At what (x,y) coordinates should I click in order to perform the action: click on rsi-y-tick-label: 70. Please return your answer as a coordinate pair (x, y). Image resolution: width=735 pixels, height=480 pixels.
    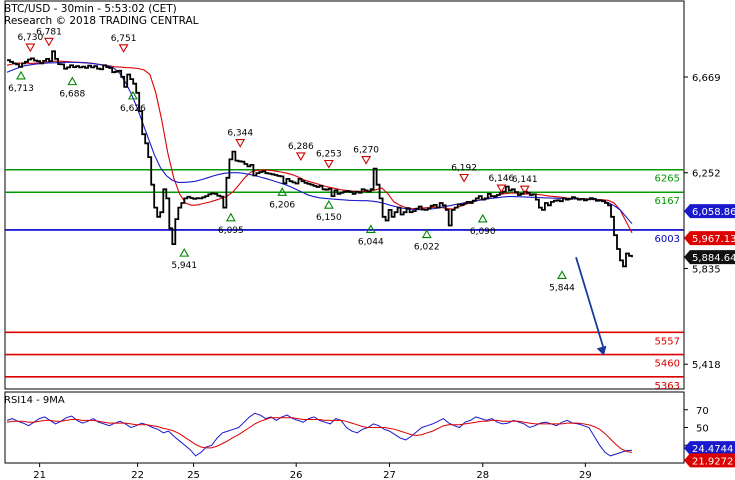
    Looking at the image, I should click on (702, 411).